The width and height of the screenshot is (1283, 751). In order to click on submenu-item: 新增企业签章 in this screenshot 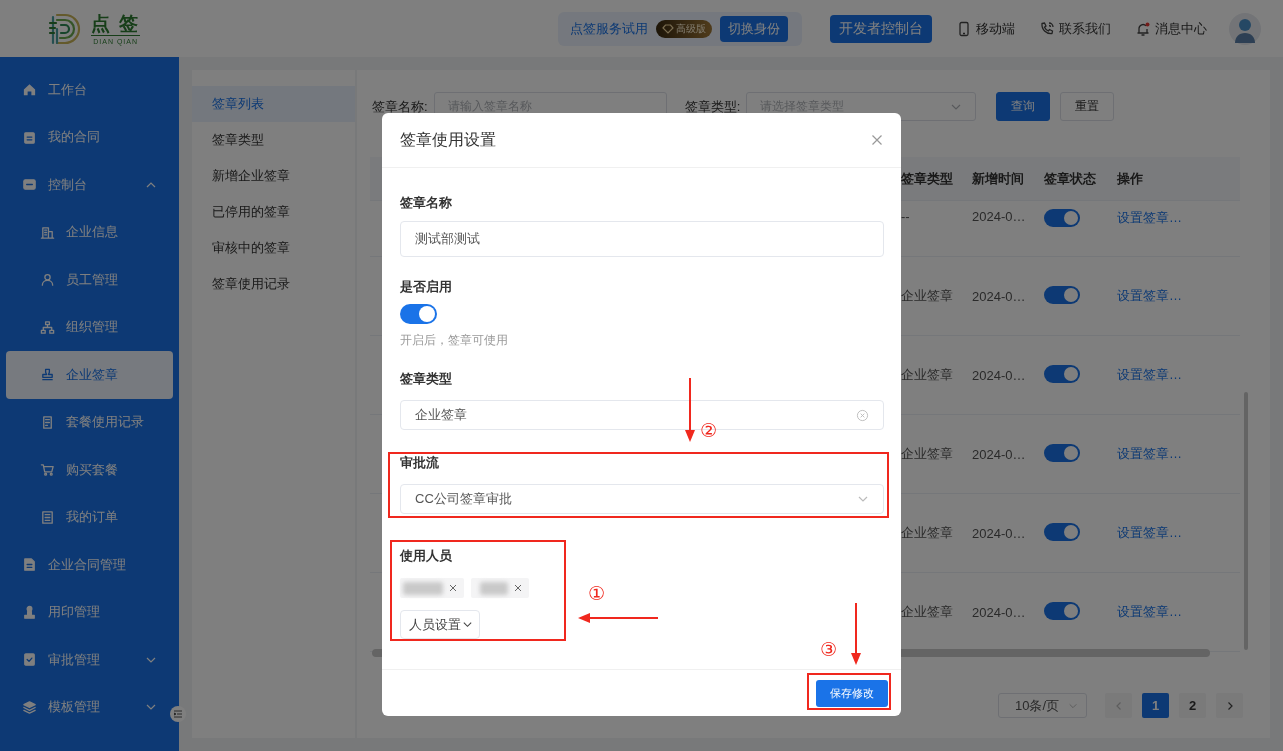, I will do `click(273, 176)`.